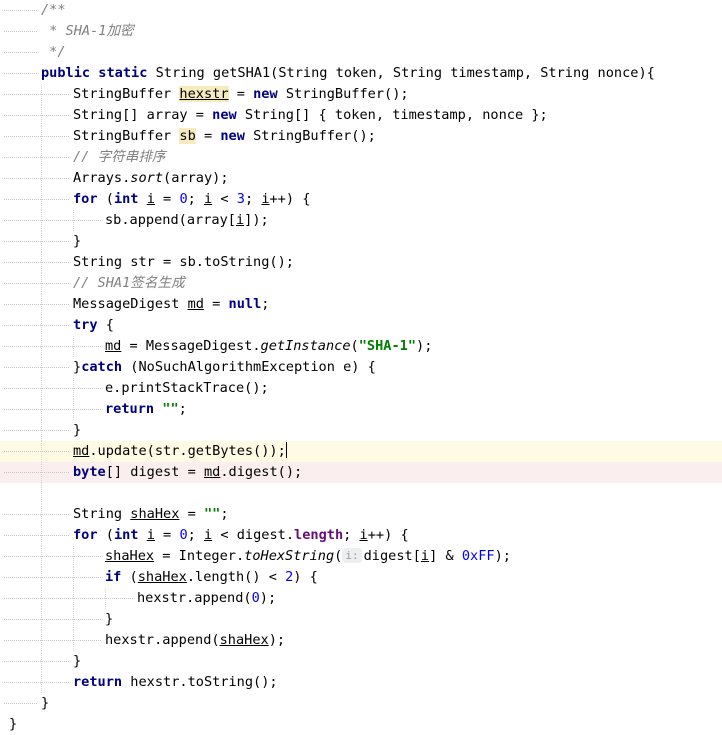  Describe the element at coordinates (286, 450) in the screenshot. I see `text-caret` at that location.